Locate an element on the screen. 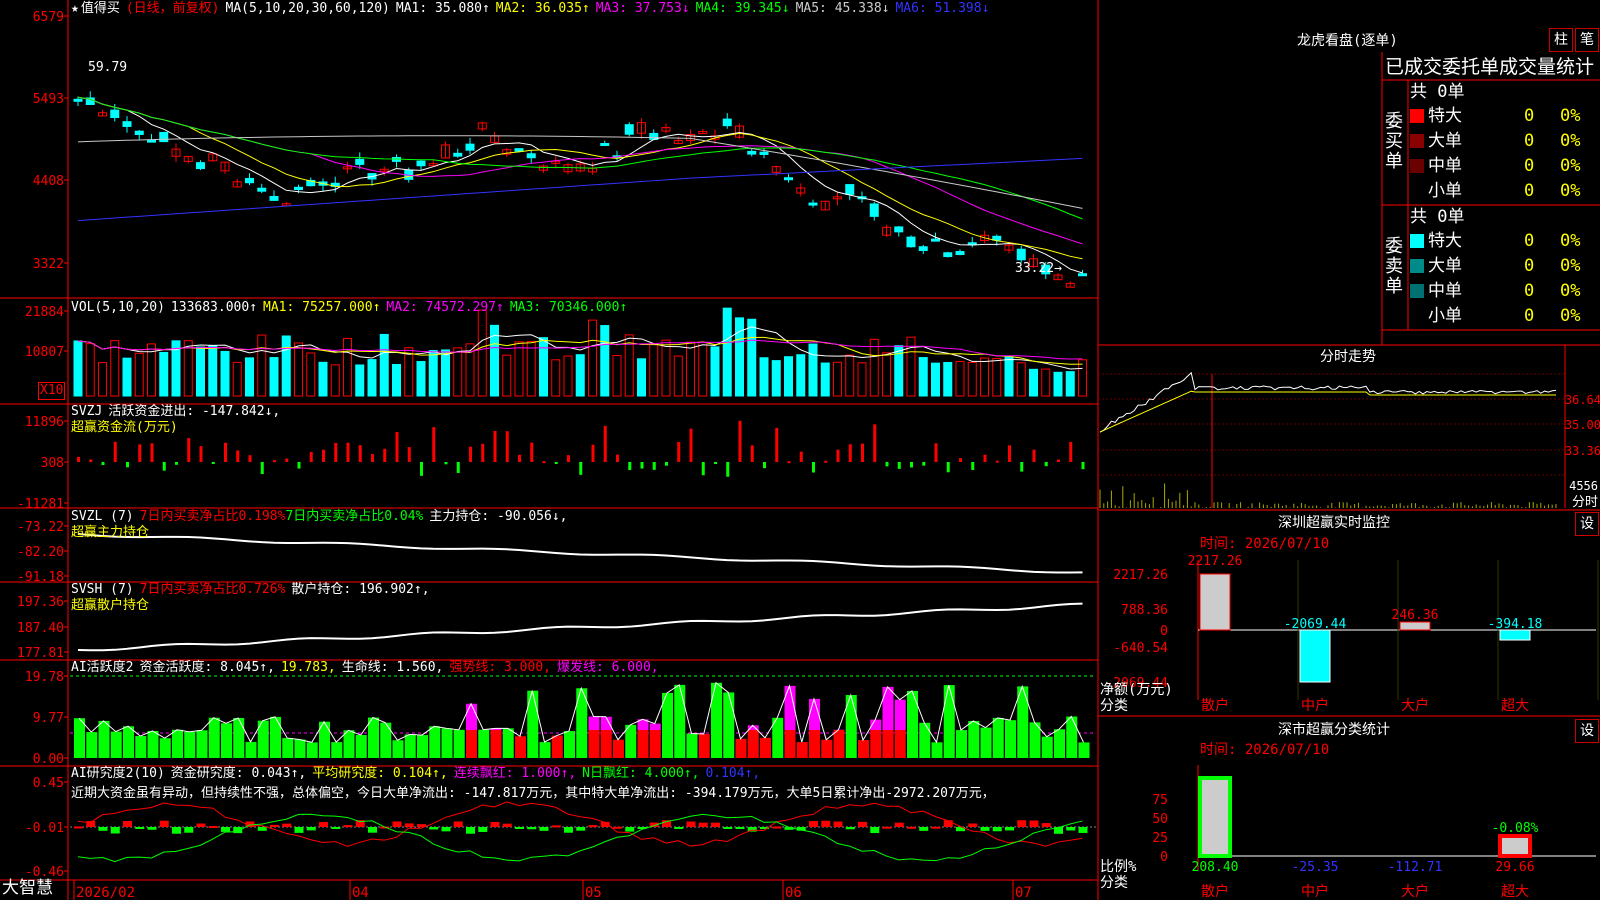 This screenshot has height=900, width=1600. svsh-y-tick: 197.36 is located at coordinates (40, 602).